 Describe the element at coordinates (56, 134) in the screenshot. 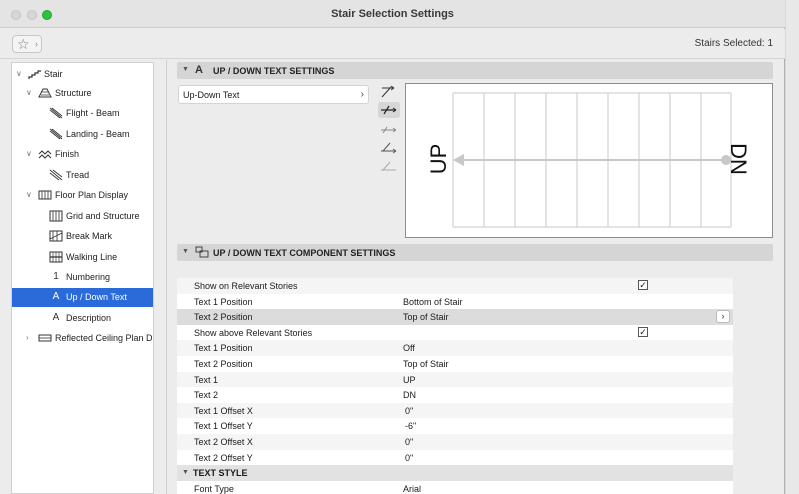

I see `landing-beam-icon` at that location.